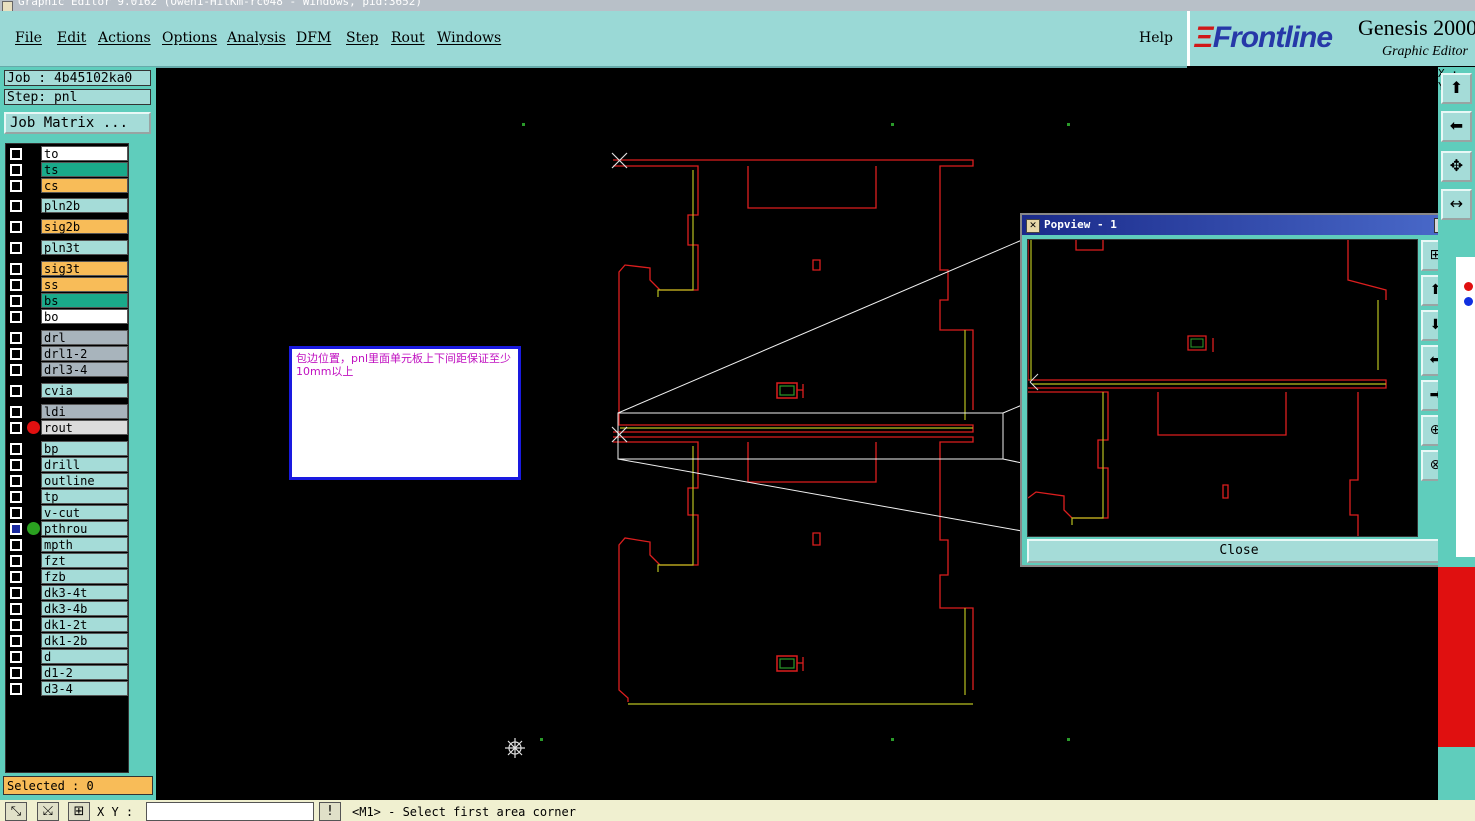  Describe the element at coordinates (84, 624) in the screenshot. I see `layer-name: dk1-2t` at that location.